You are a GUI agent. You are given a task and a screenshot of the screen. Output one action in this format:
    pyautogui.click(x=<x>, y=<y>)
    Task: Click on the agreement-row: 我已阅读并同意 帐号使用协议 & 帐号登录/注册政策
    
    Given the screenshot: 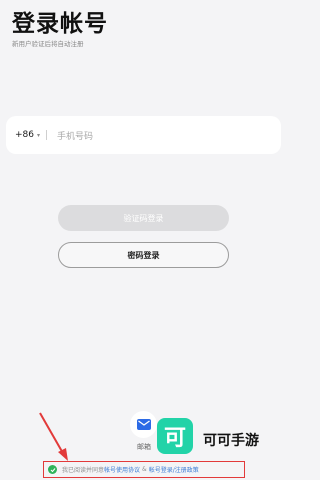 What is the action you would take?
    pyautogui.click(x=144, y=469)
    